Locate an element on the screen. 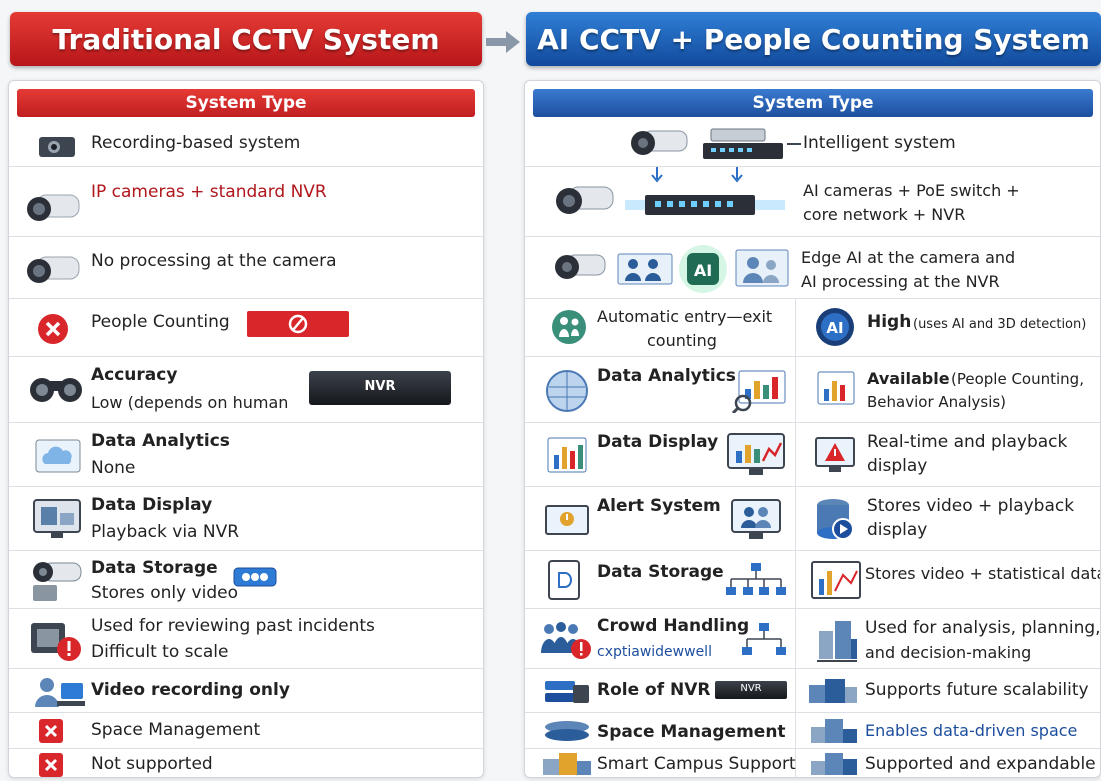 The image size is (1101, 781). monitor-playback-icon is located at coordinates (57, 518).